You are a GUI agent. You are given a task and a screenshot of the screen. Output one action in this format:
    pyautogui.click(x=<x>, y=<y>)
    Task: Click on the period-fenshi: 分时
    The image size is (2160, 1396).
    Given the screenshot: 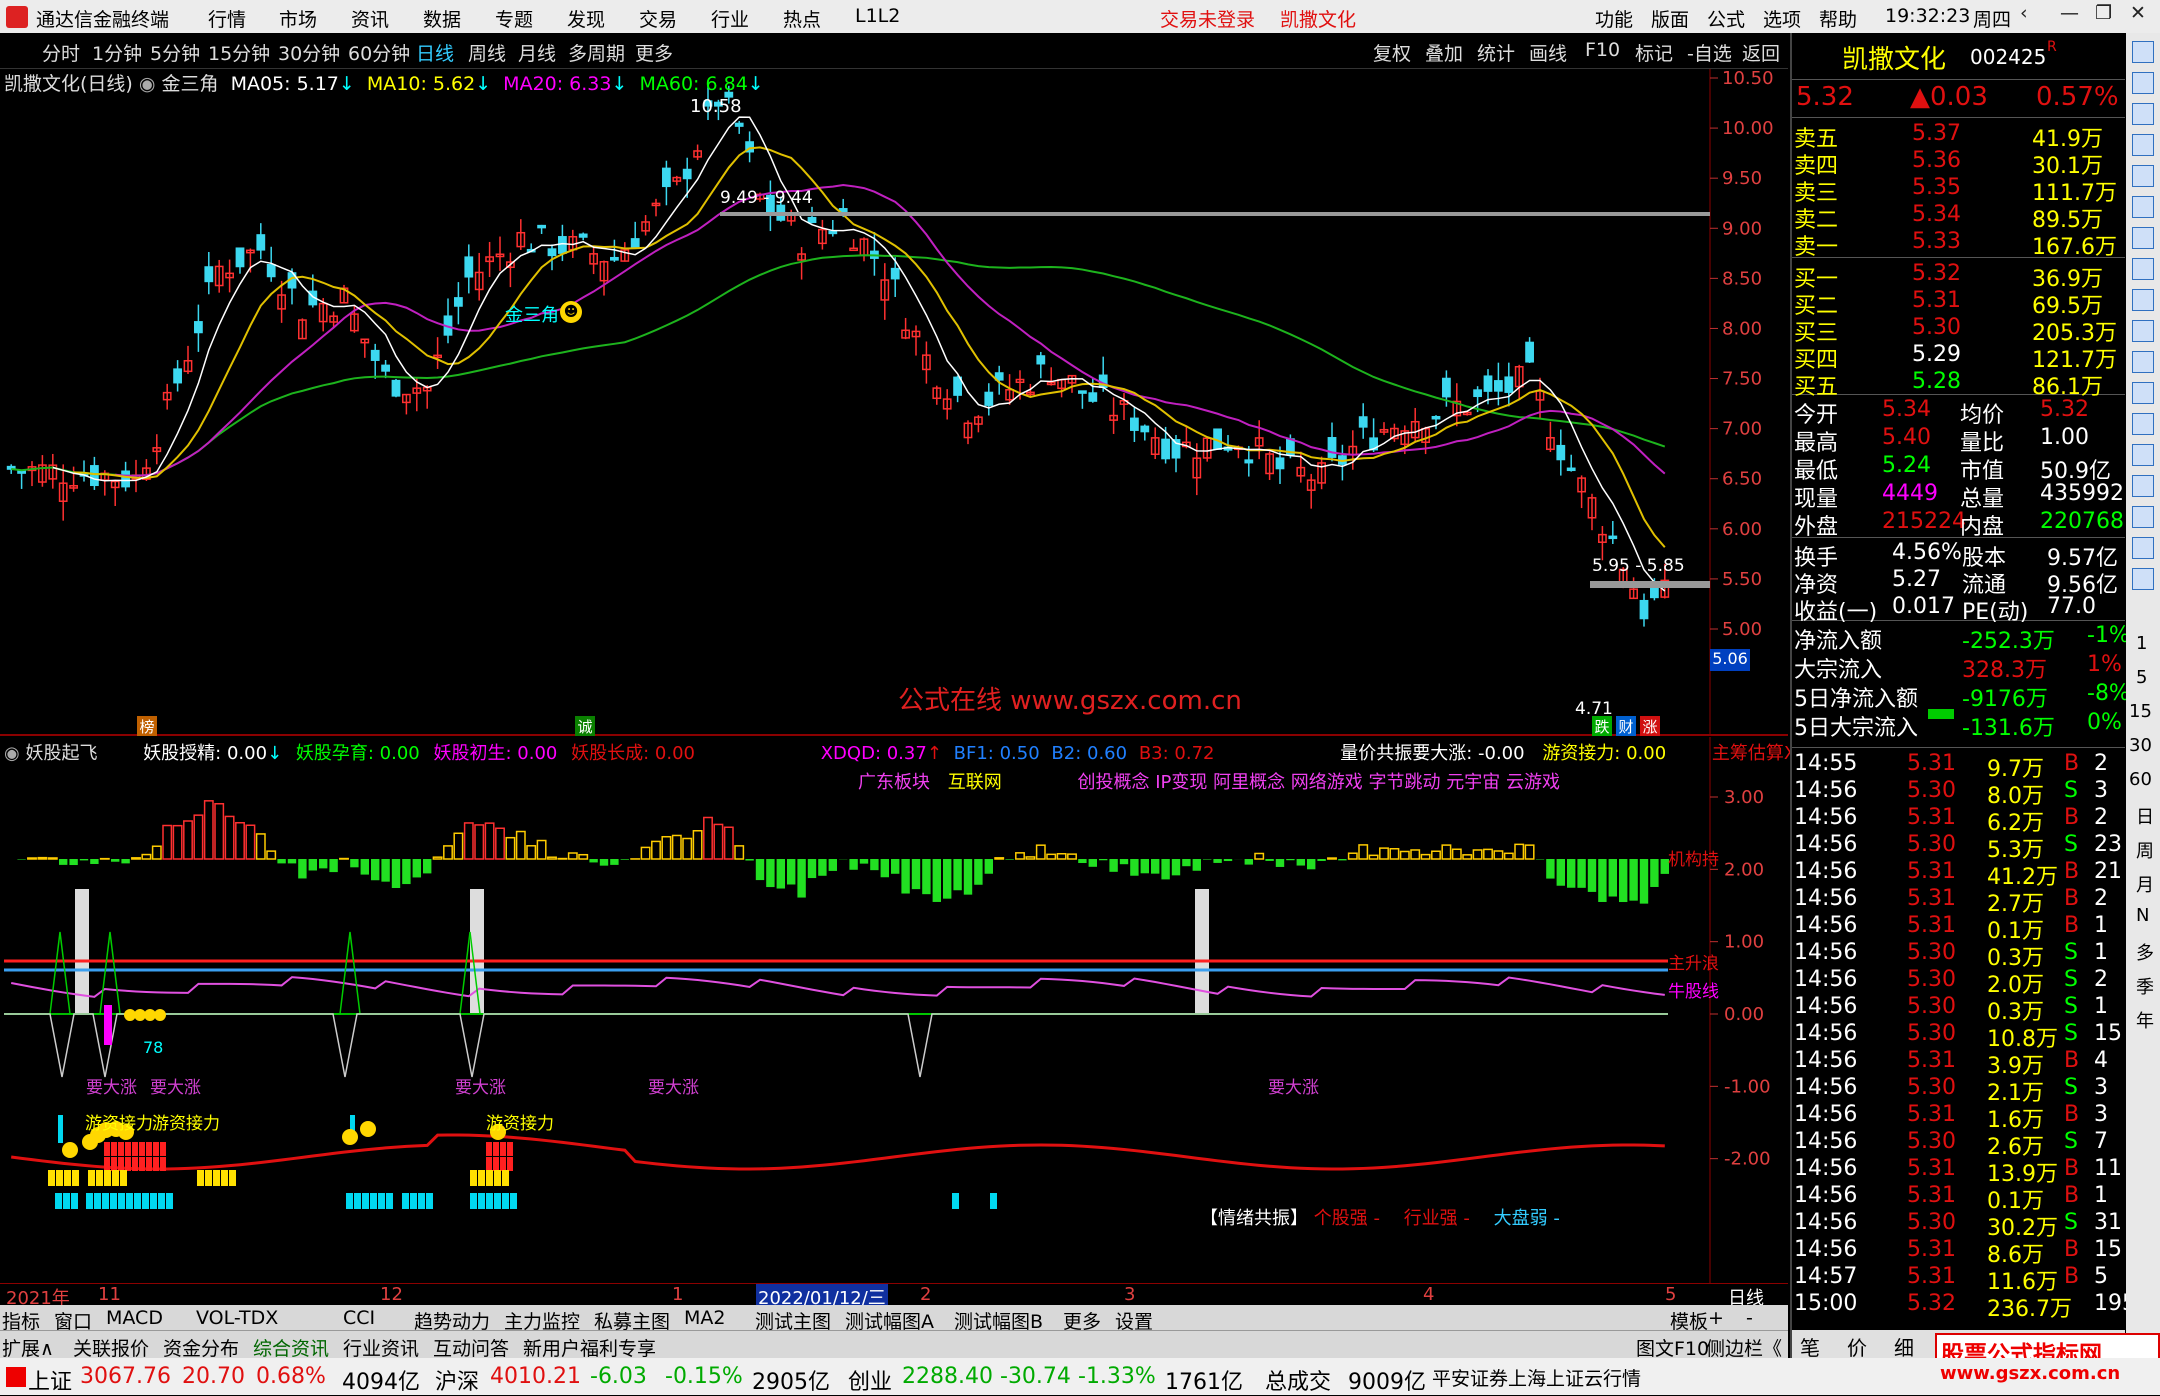 What is the action you would take?
    pyautogui.click(x=61, y=52)
    